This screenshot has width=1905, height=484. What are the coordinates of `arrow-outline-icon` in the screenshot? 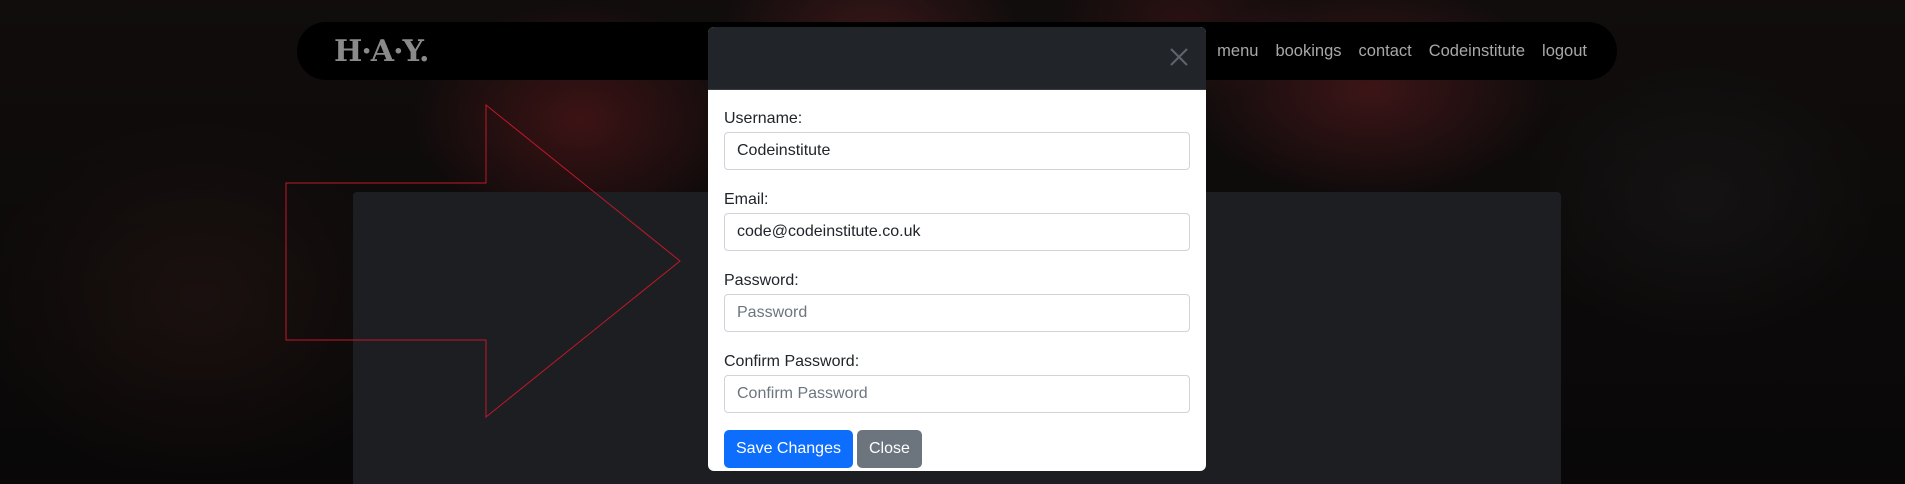 It's located at (483, 261).